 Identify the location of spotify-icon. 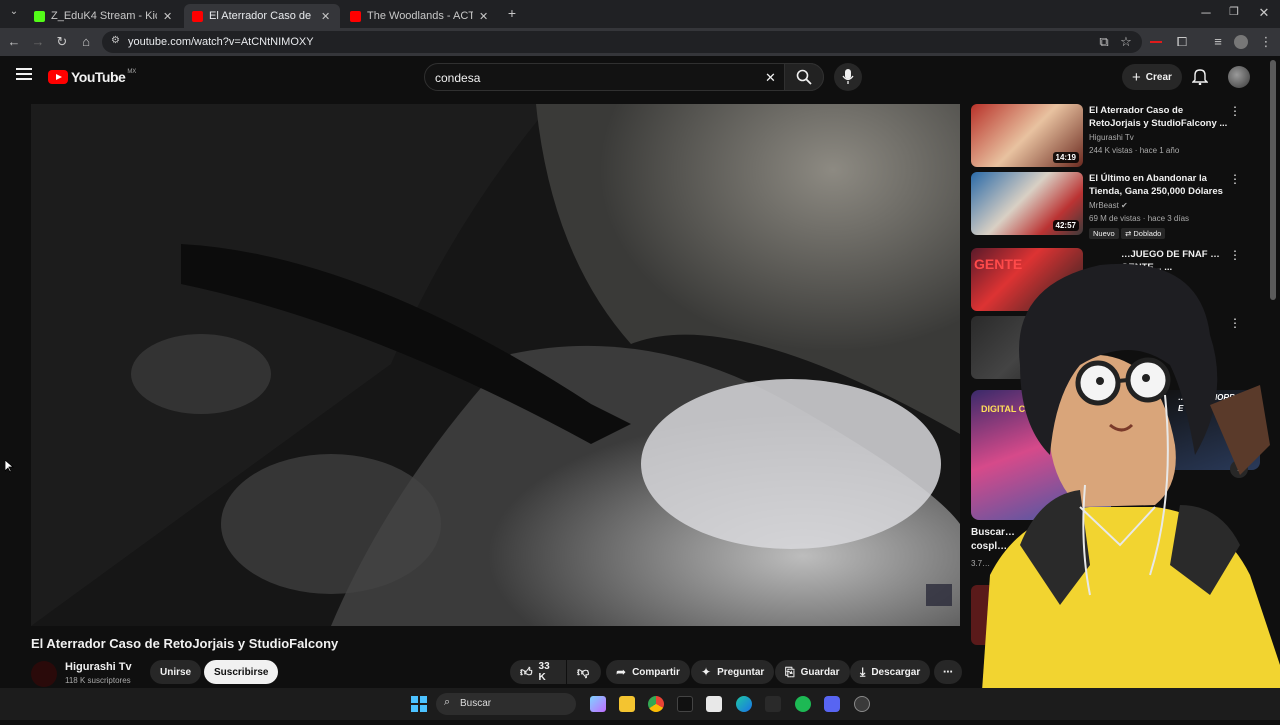
(803, 704).